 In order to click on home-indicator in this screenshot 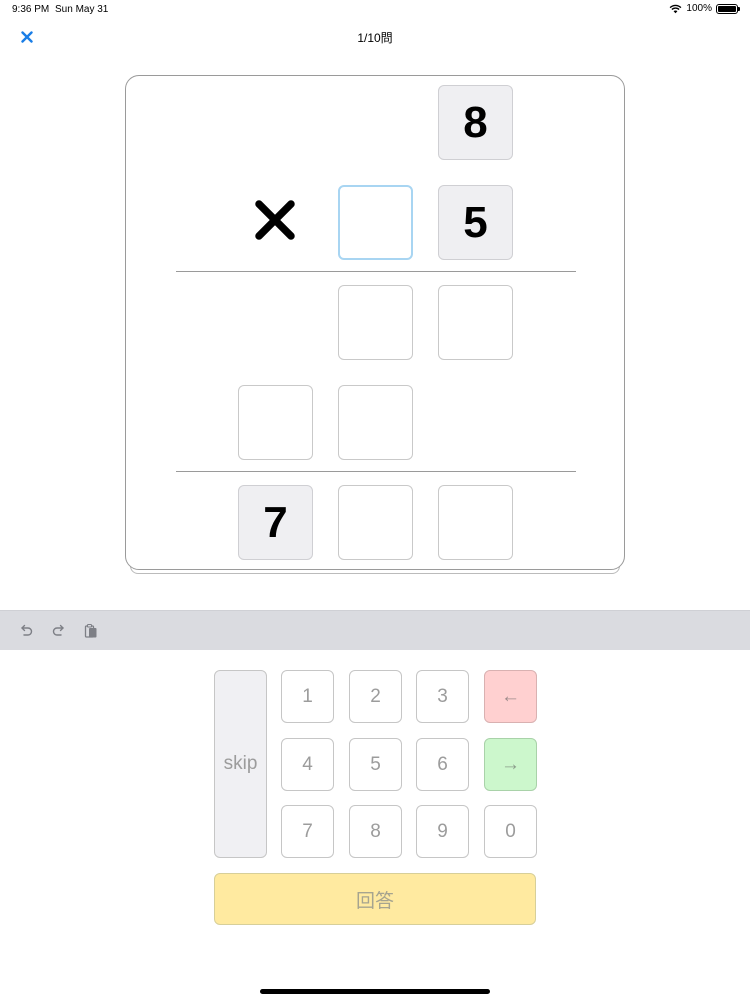, I will do `click(375, 991)`.